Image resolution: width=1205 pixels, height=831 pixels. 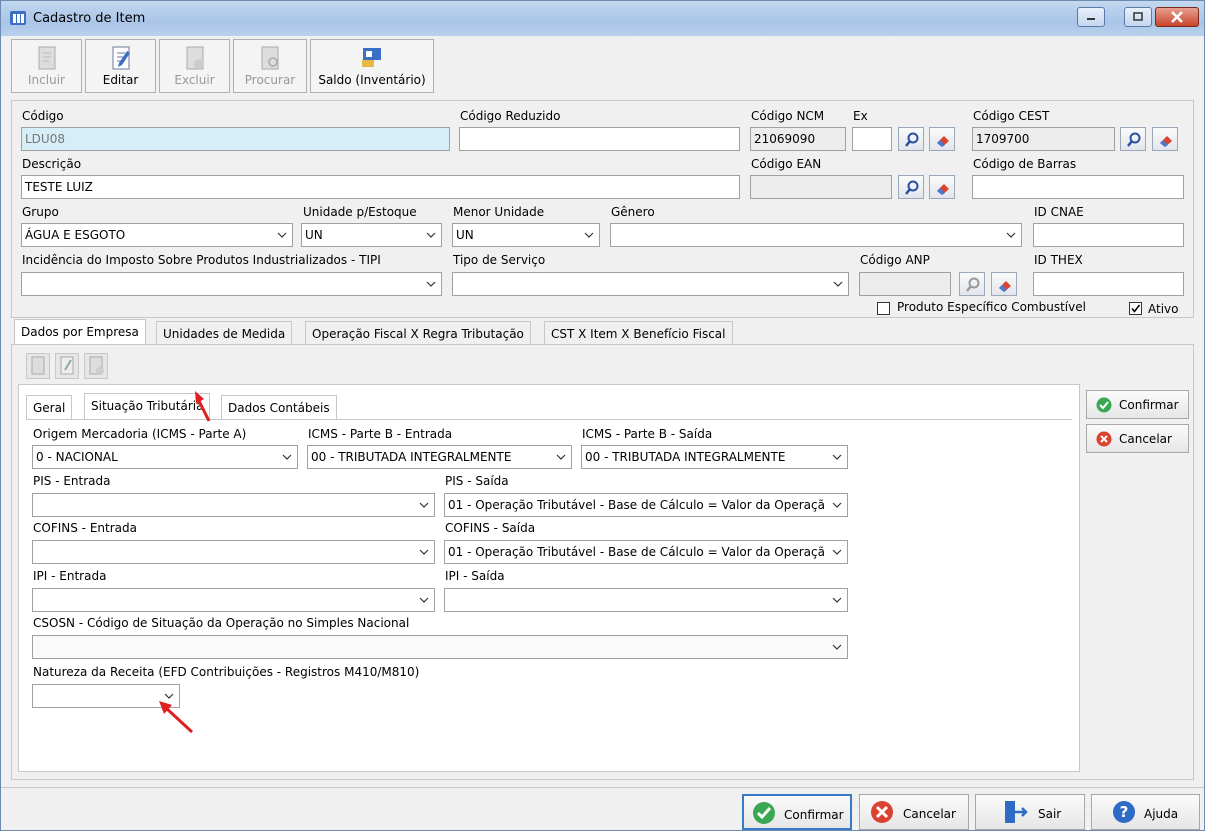 What do you see at coordinates (46, 66) in the screenshot?
I see `incluir-button: Incluir` at bounding box center [46, 66].